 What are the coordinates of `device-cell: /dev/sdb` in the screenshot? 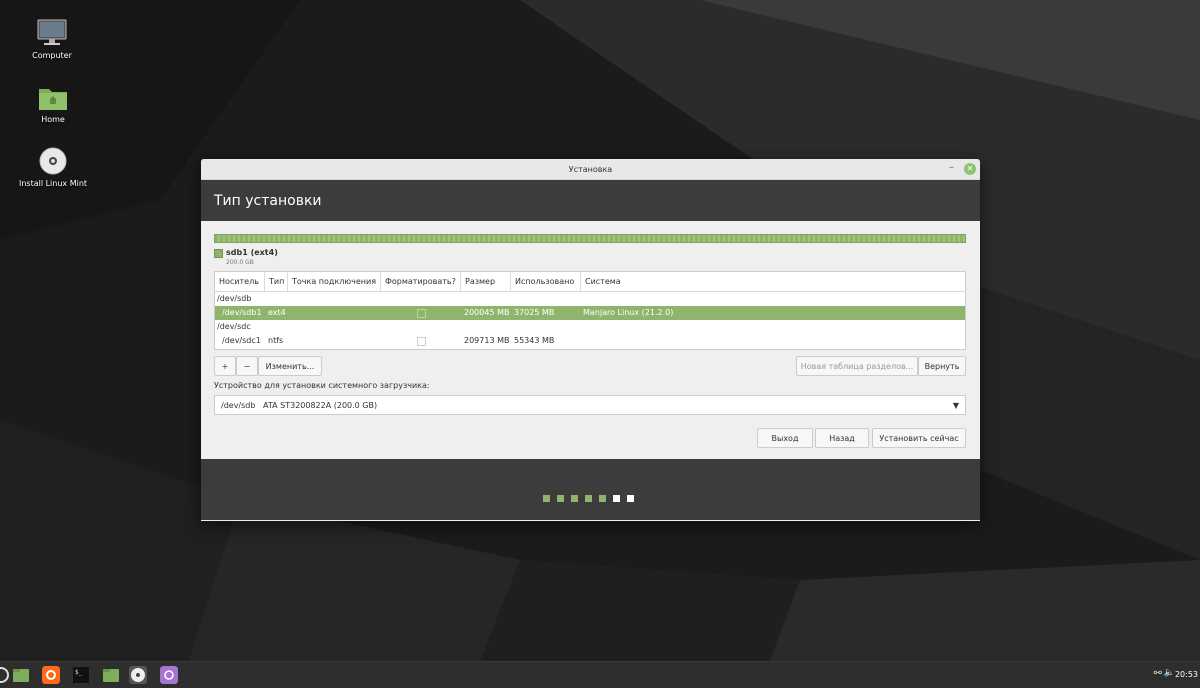 It's located at (234, 298).